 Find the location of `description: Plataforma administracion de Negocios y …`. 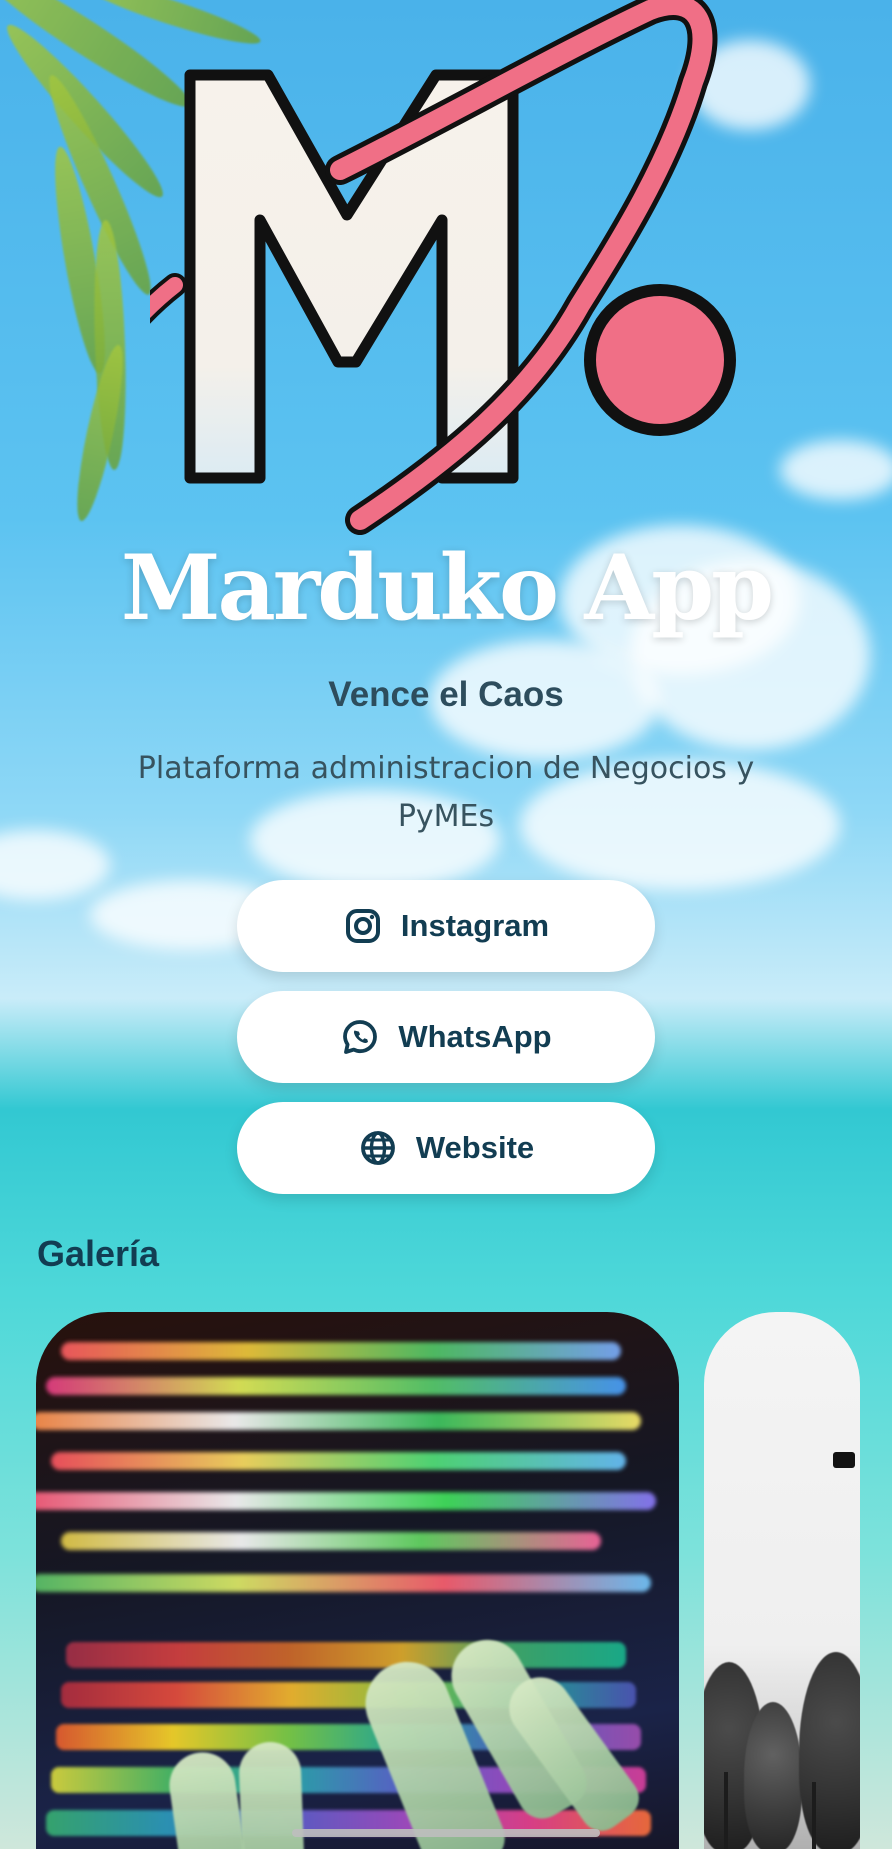

description: Plataforma administracion de Negocios y … is located at coordinates (446, 792).